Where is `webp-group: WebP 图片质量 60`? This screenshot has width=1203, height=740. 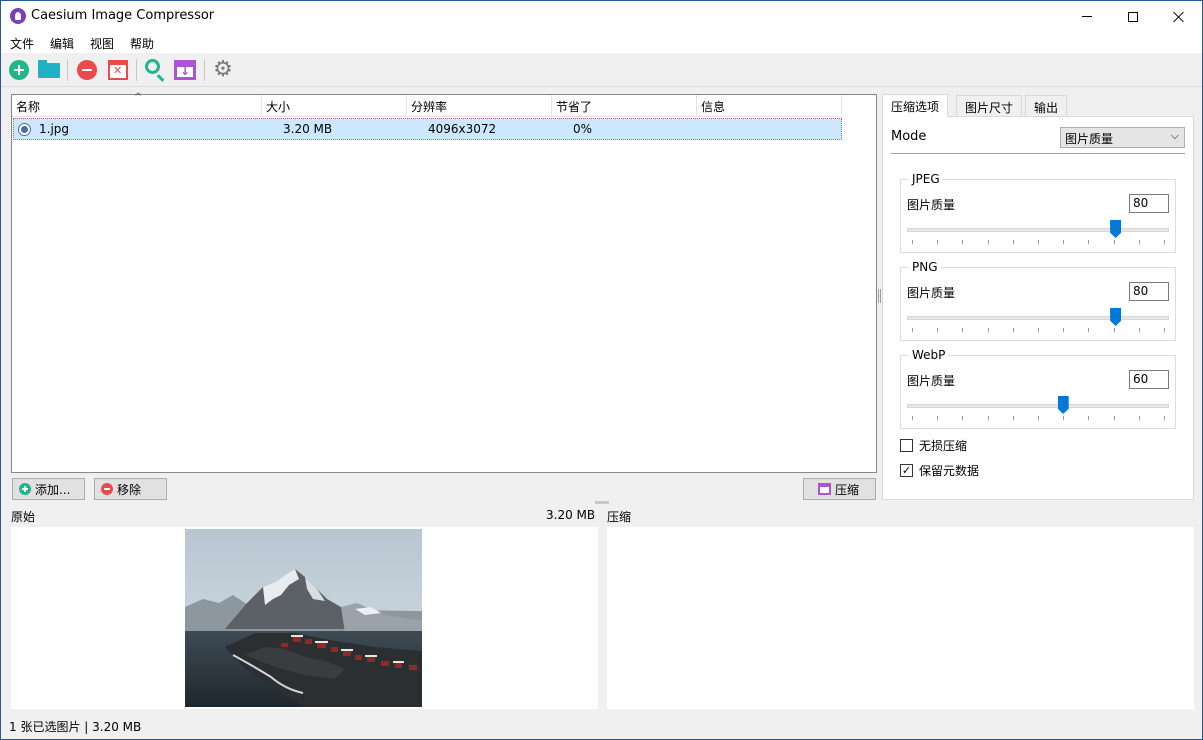
webp-group: WebP 图片质量 60 is located at coordinates (1038, 388).